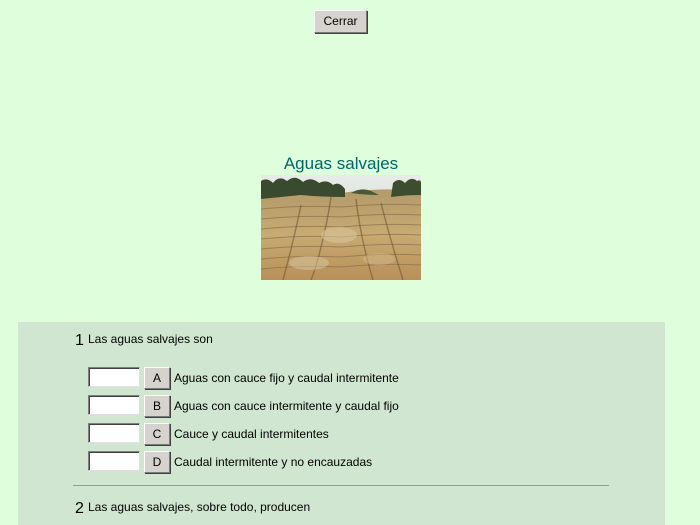  Describe the element at coordinates (341, 163) in the screenshot. I see `page-title: Aguas salvajes` at that location.